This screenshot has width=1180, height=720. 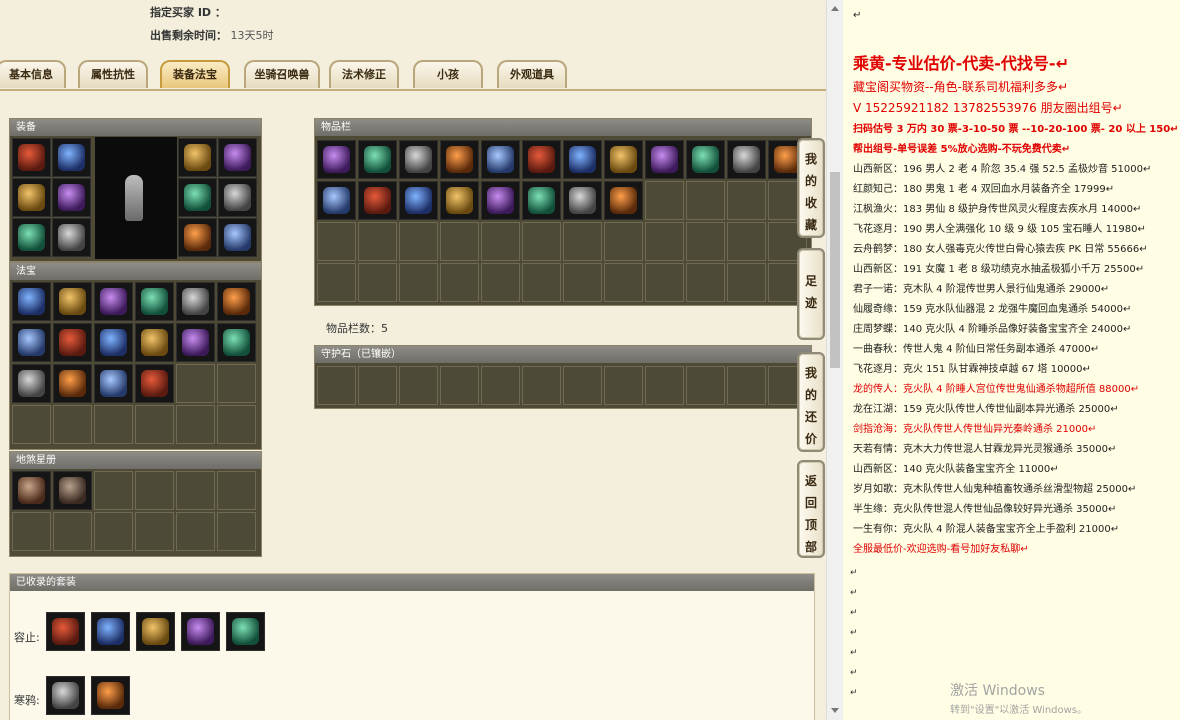 I want to click on tab-mounts-pets: 坐骑召唤兽, so click(x=282, y=74).